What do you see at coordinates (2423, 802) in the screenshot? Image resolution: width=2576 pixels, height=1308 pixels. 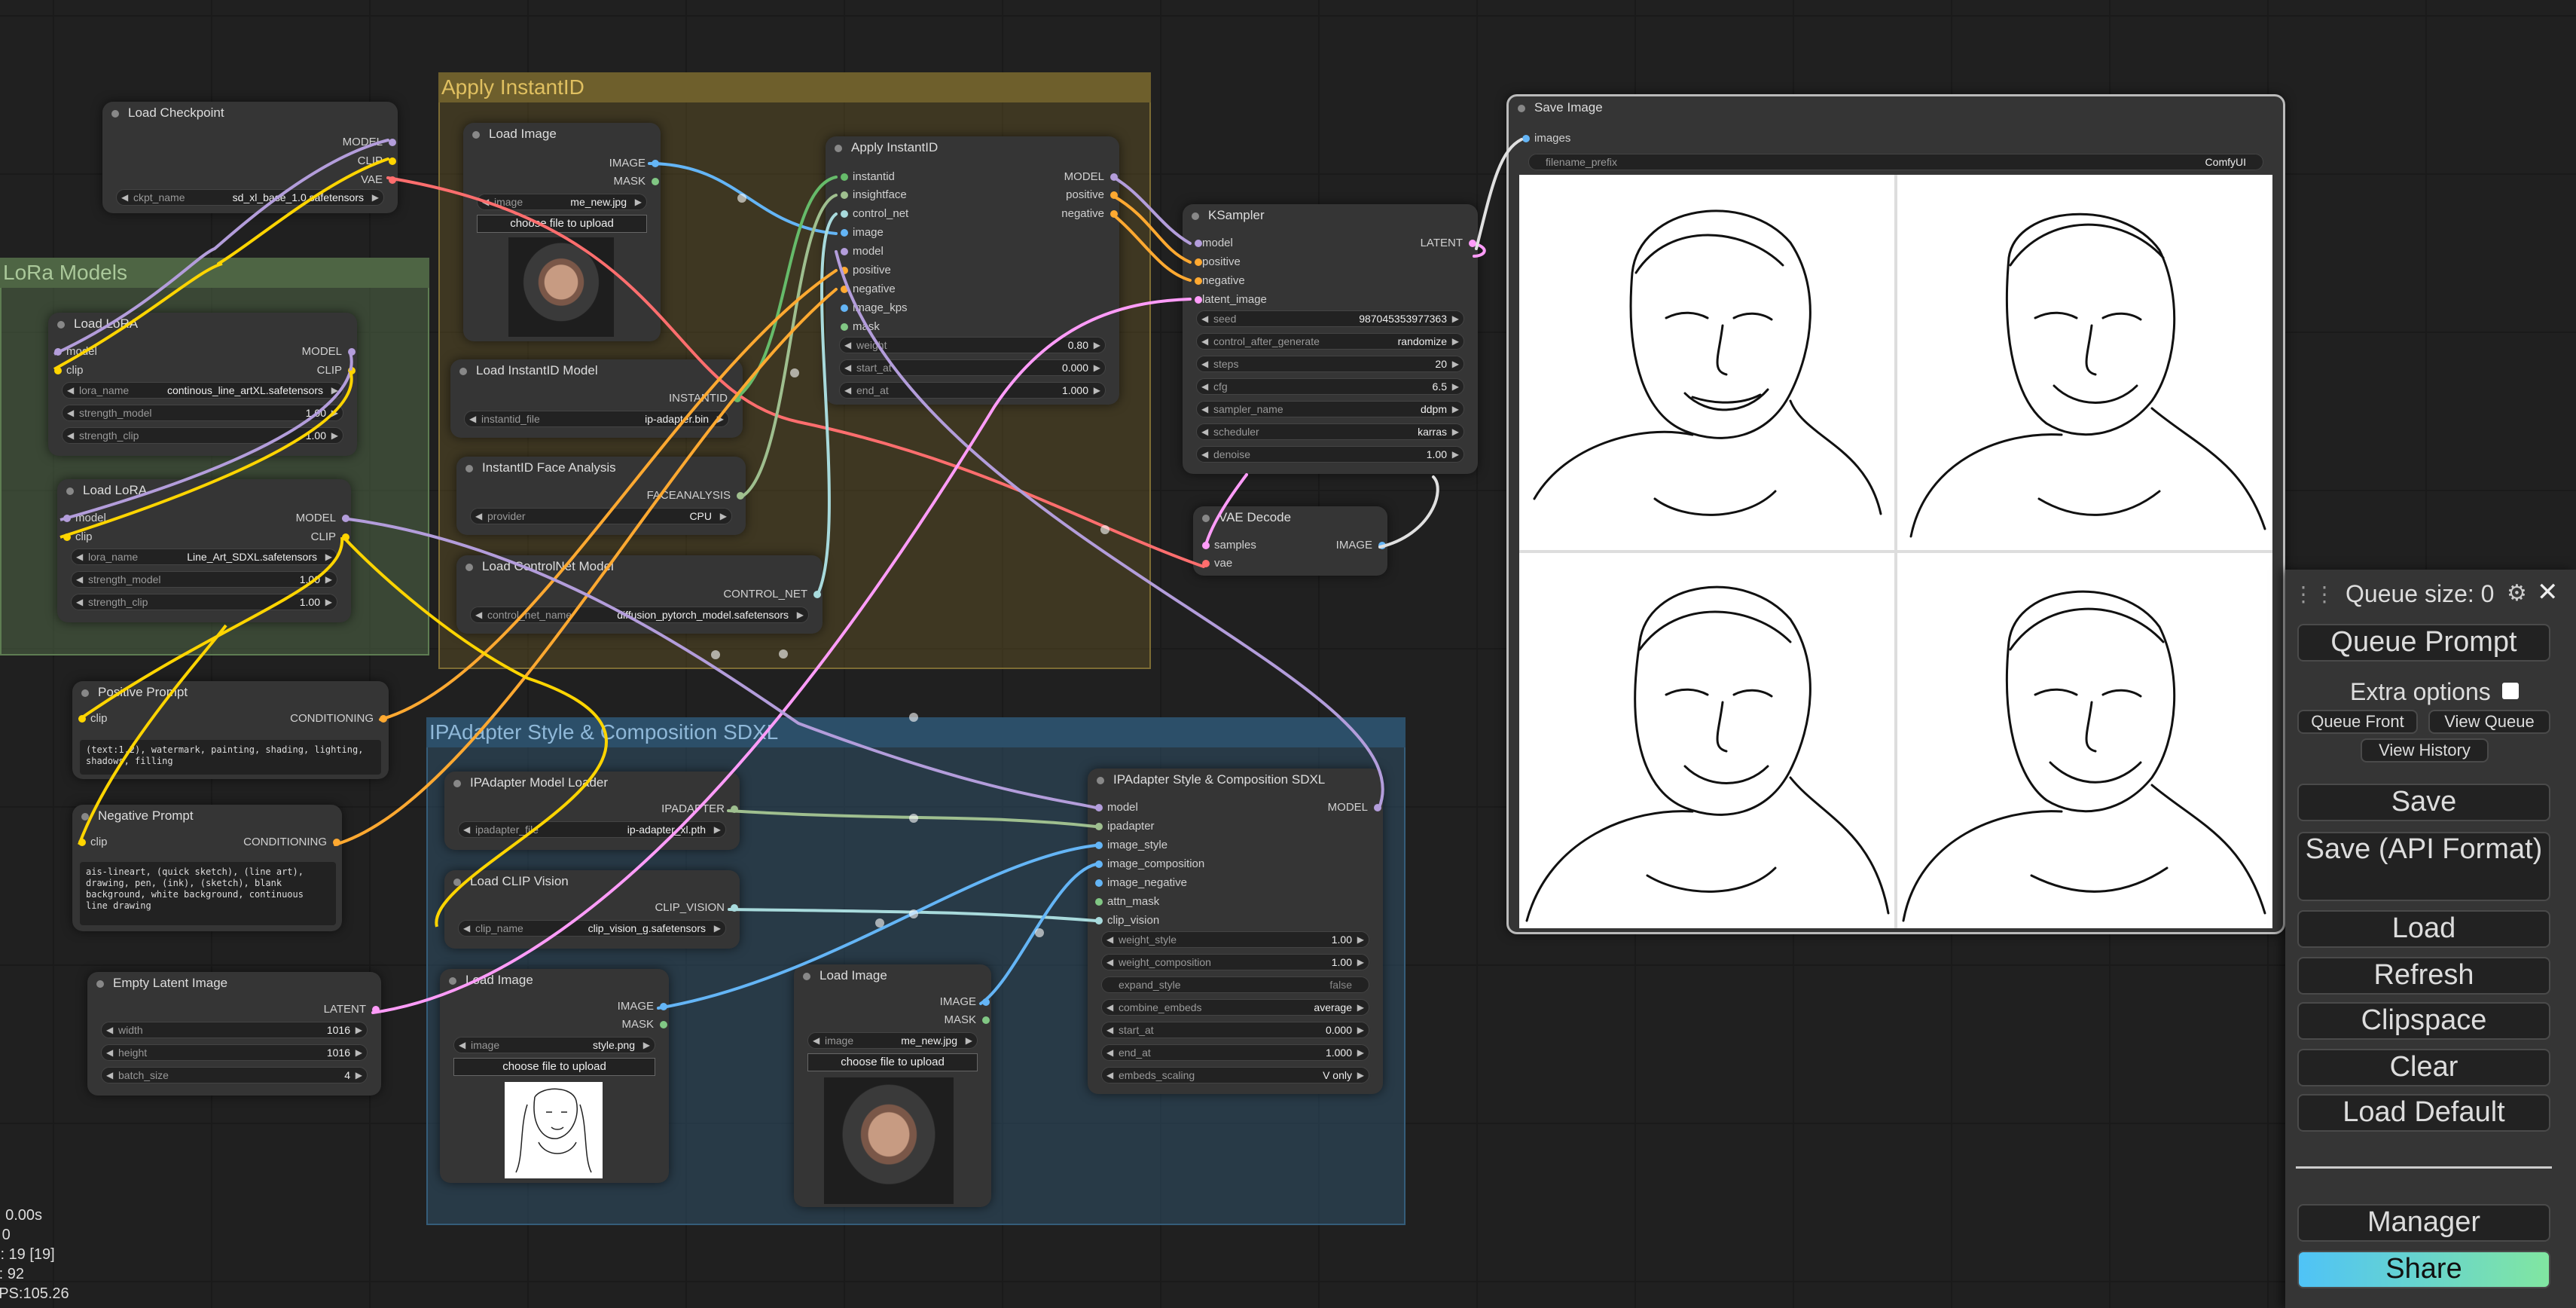 I see `save-button: Save` at bounding box center [2423, 802].